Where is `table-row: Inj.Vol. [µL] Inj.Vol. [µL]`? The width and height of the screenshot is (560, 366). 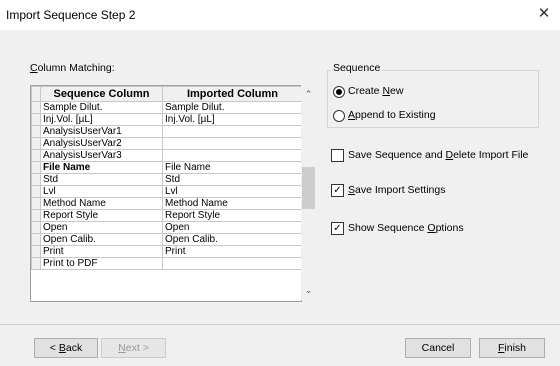
table-row: Inj.Vol. [µL] Inj.Vol. [µL] is located at coordinates (166, 119).